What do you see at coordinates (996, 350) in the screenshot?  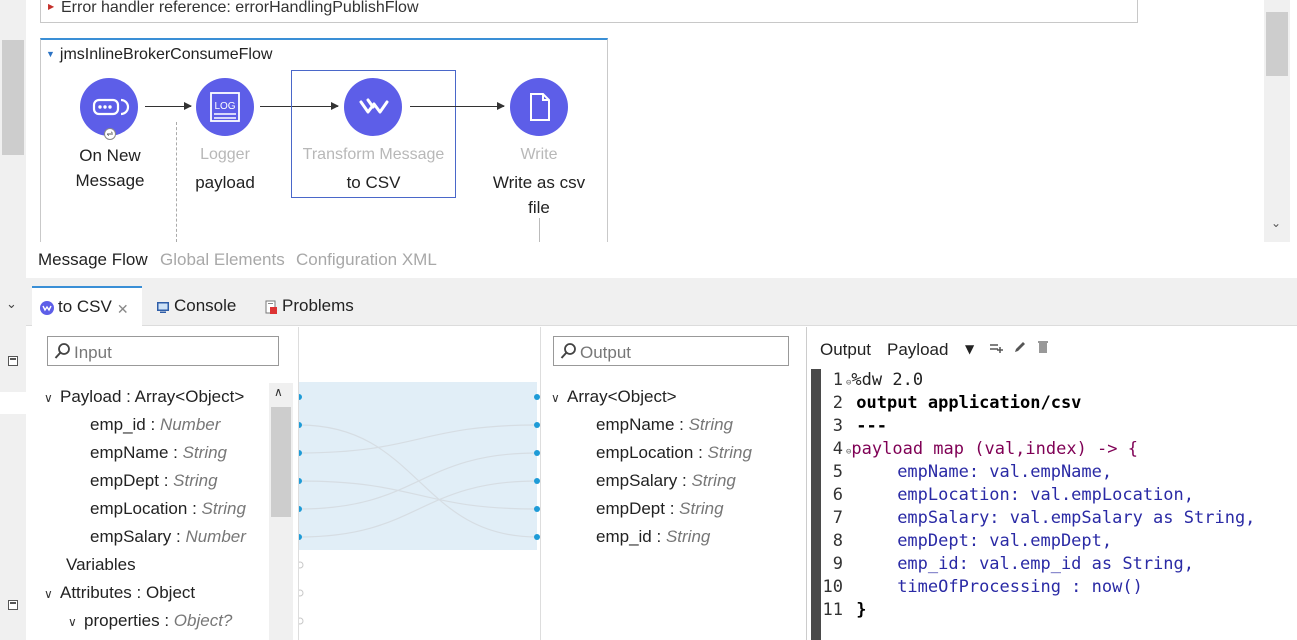 I see `add-target-icon` at bounding box center [996, 350].